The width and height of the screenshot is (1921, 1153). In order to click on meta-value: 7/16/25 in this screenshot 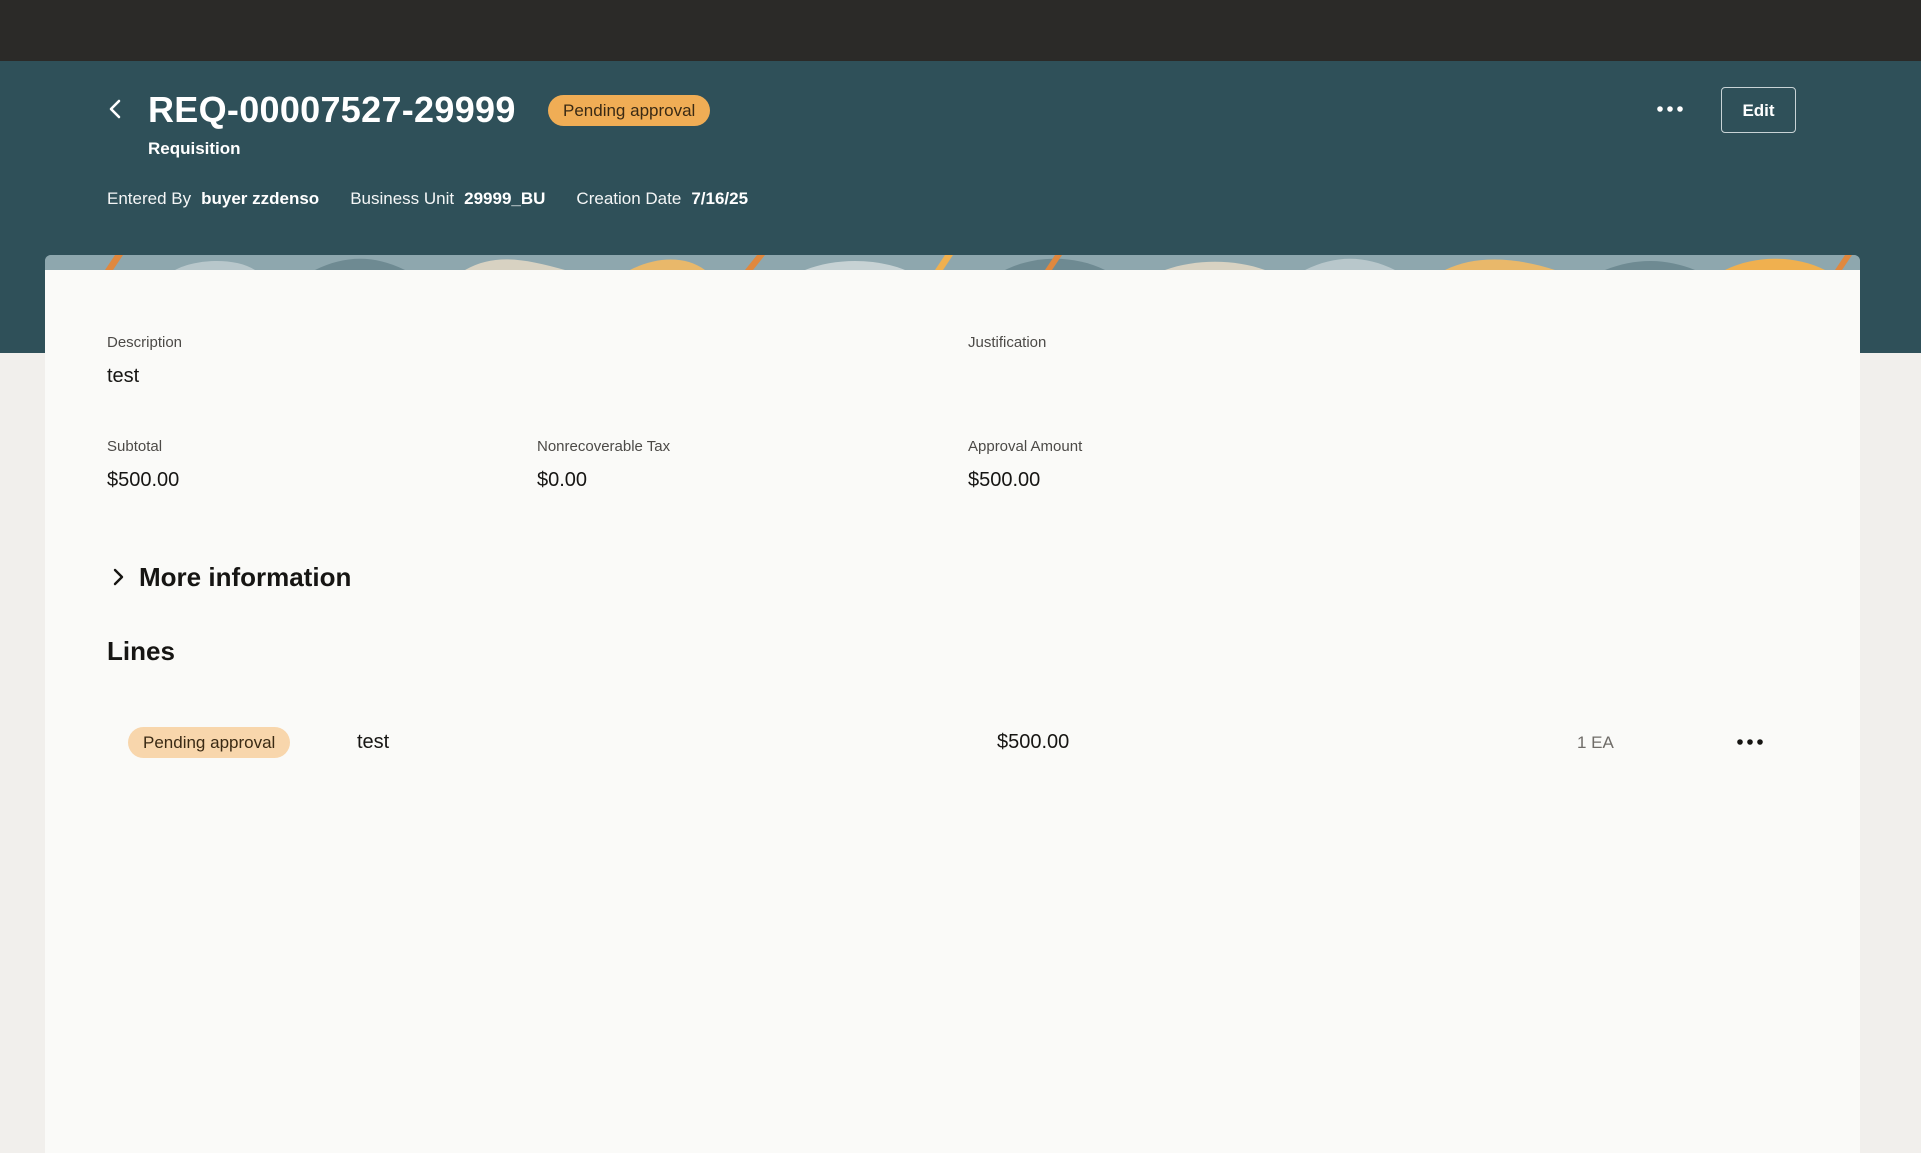, I will do `click(720, 198)`.